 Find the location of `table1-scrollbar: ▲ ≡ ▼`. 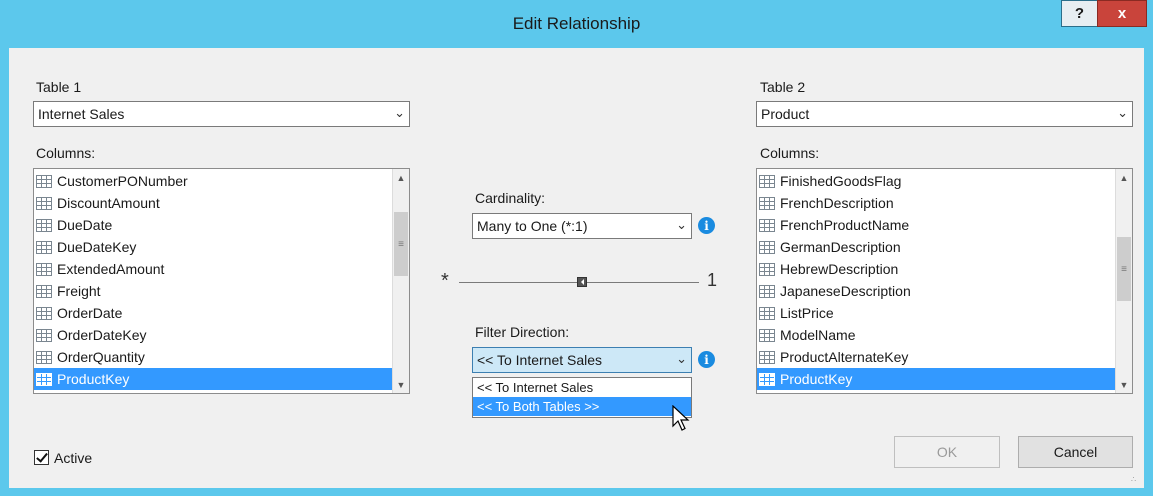

table1-scrollbar: ▲ ≡ ▼ is located at coordinates (400, 281).